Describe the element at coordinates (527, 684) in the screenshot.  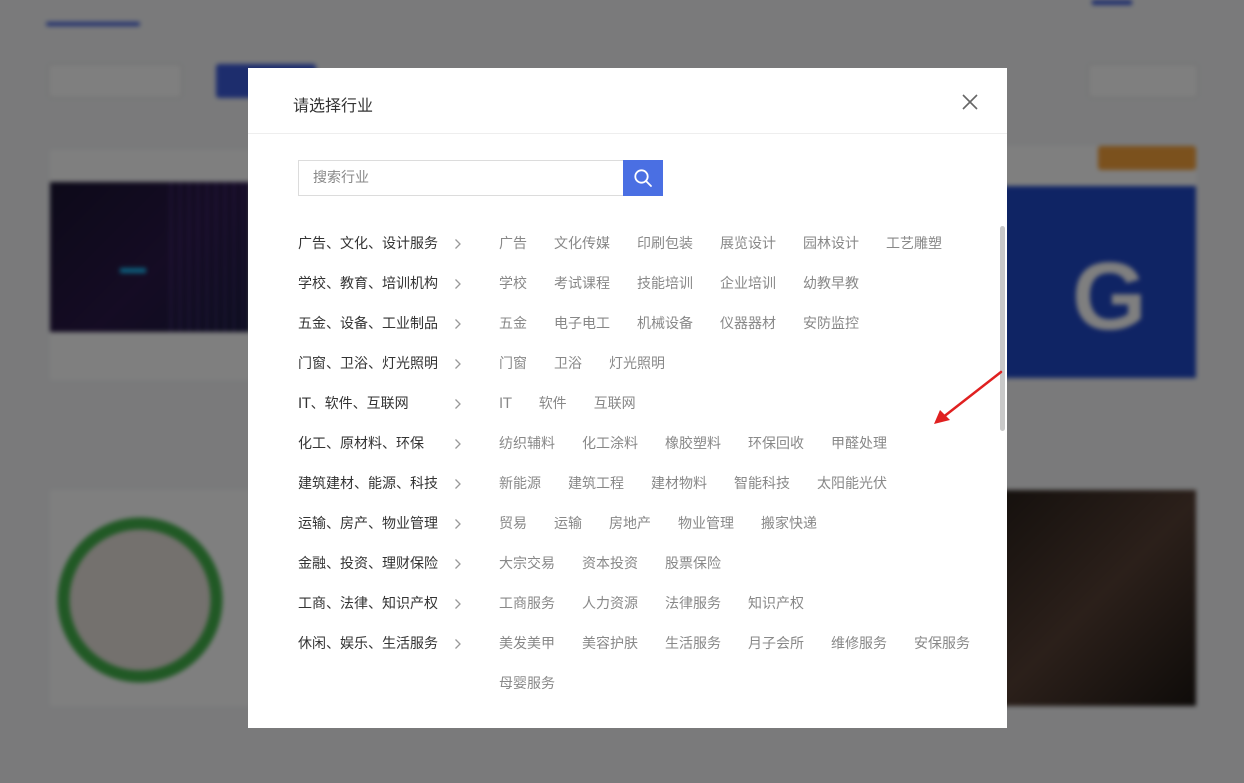
I see `subcategory-item: 母婴服务` at that location.